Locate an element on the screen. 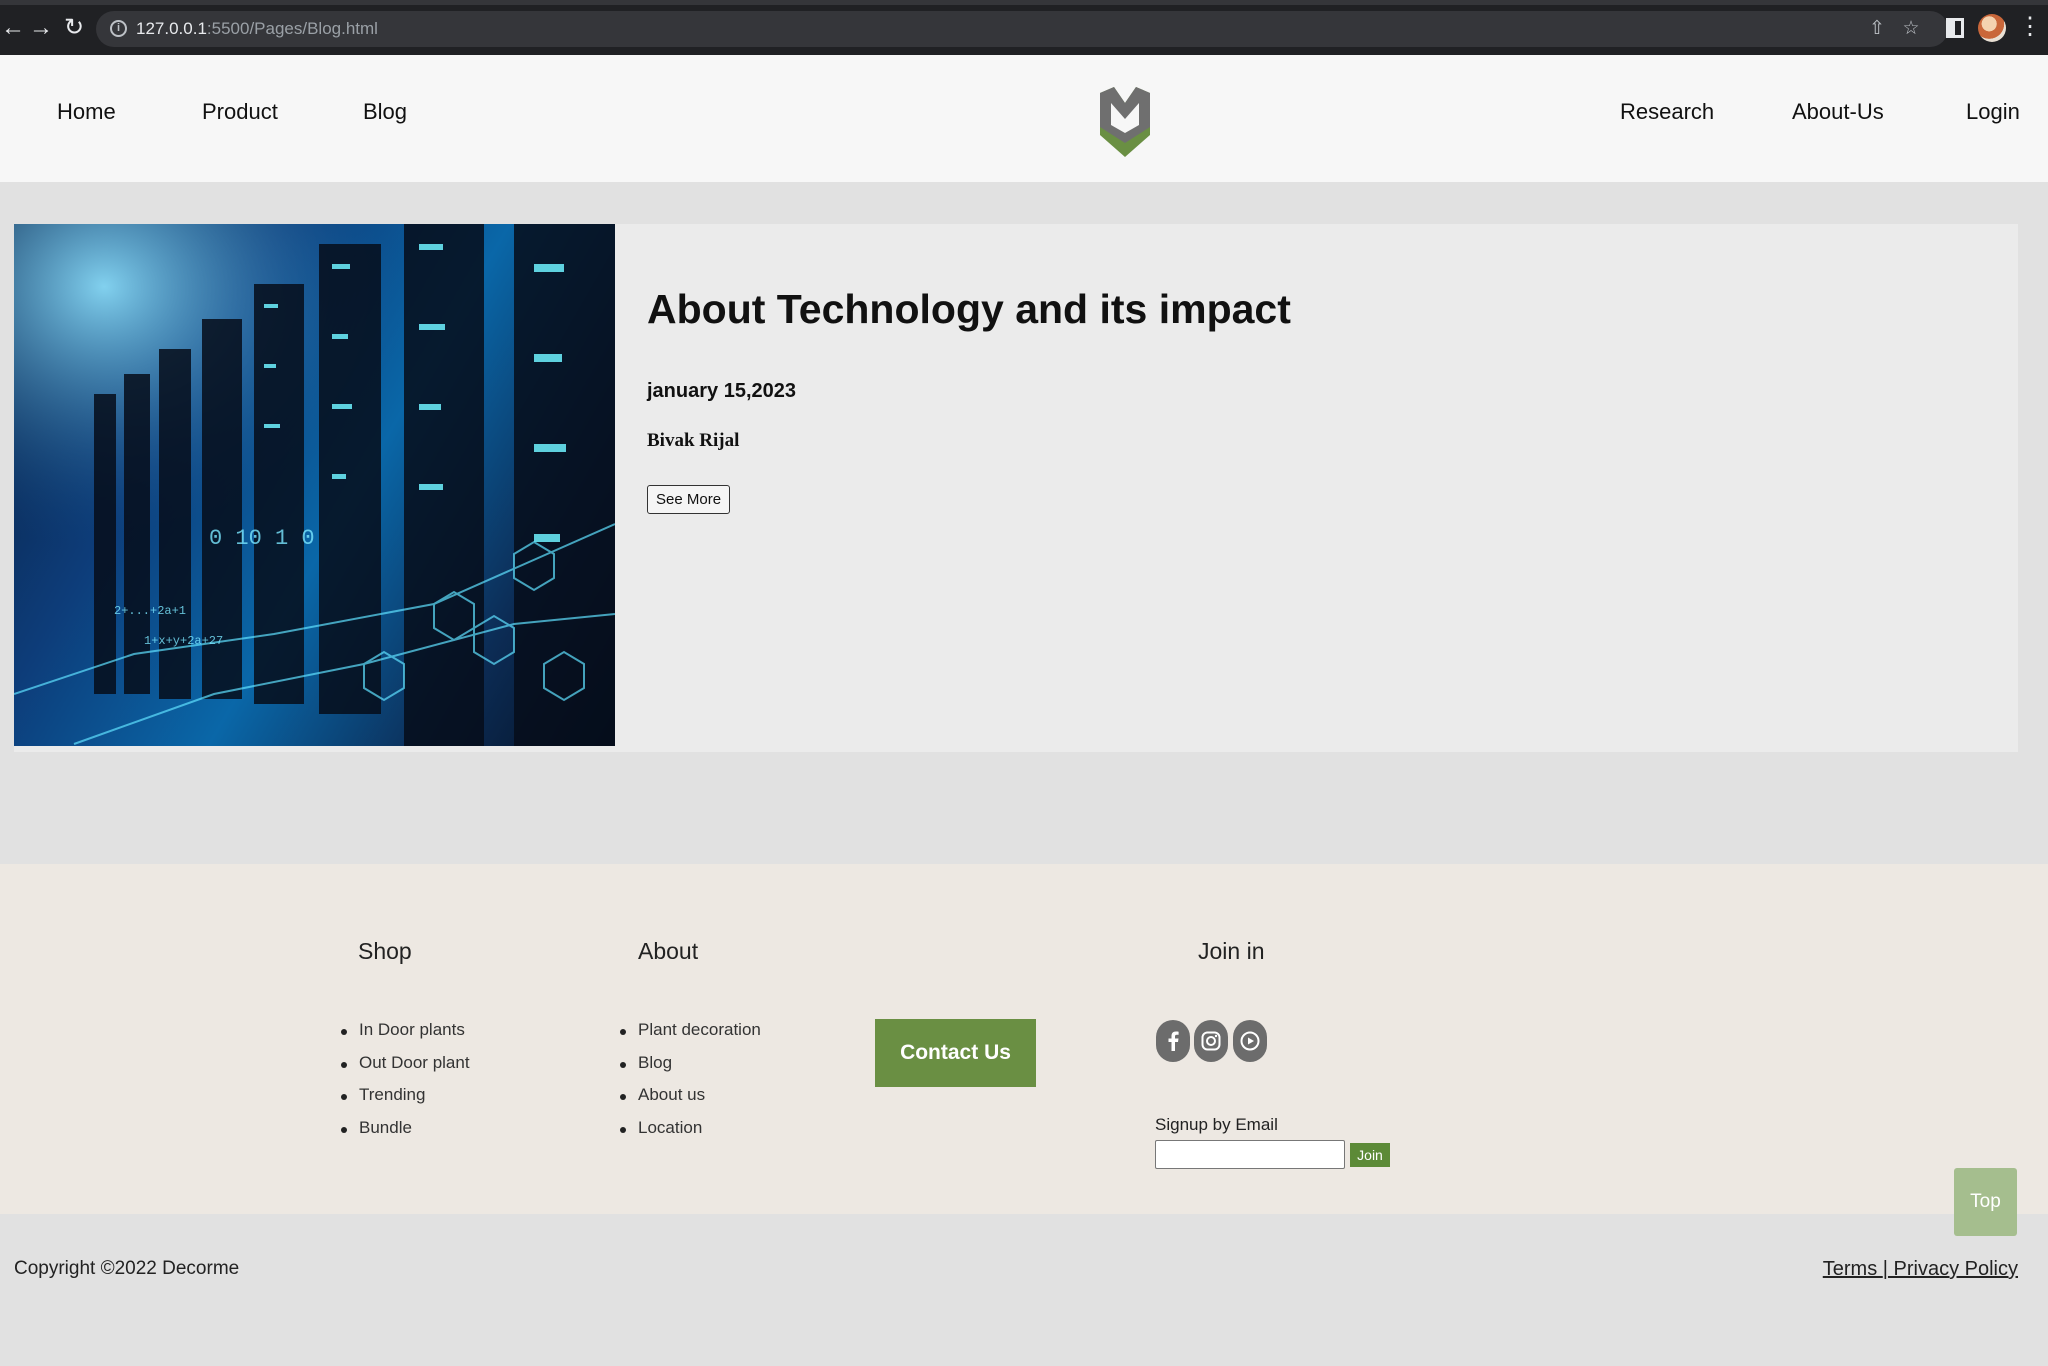 The width and height of the screenshot is (2048, 1366). nav-research: Research is located at coordinates (1667, 112).